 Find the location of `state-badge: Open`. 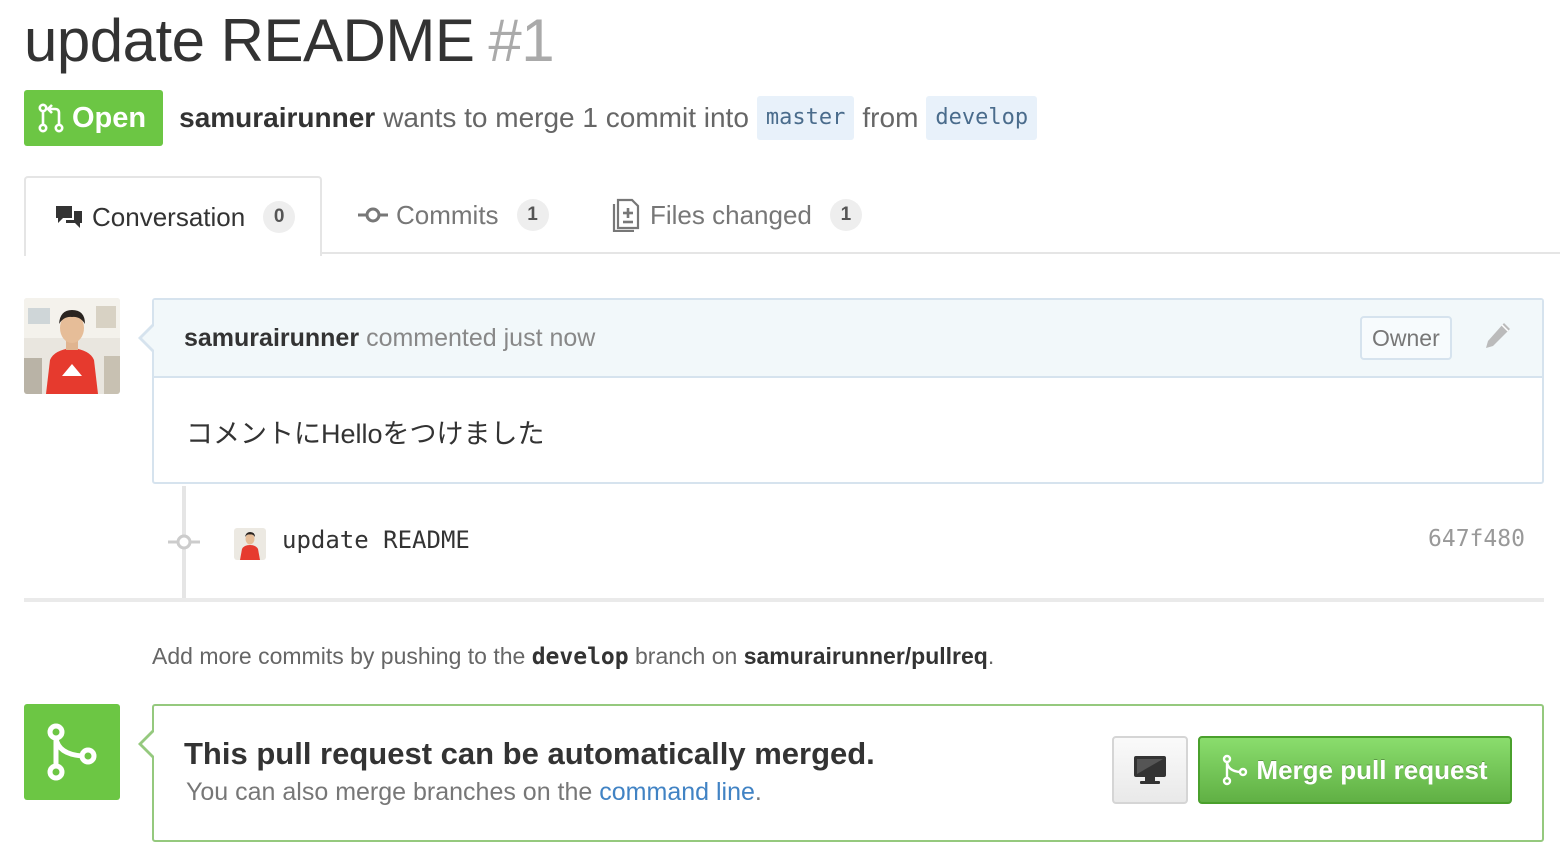

state-badge: Open is located at coordinates (94, 118).